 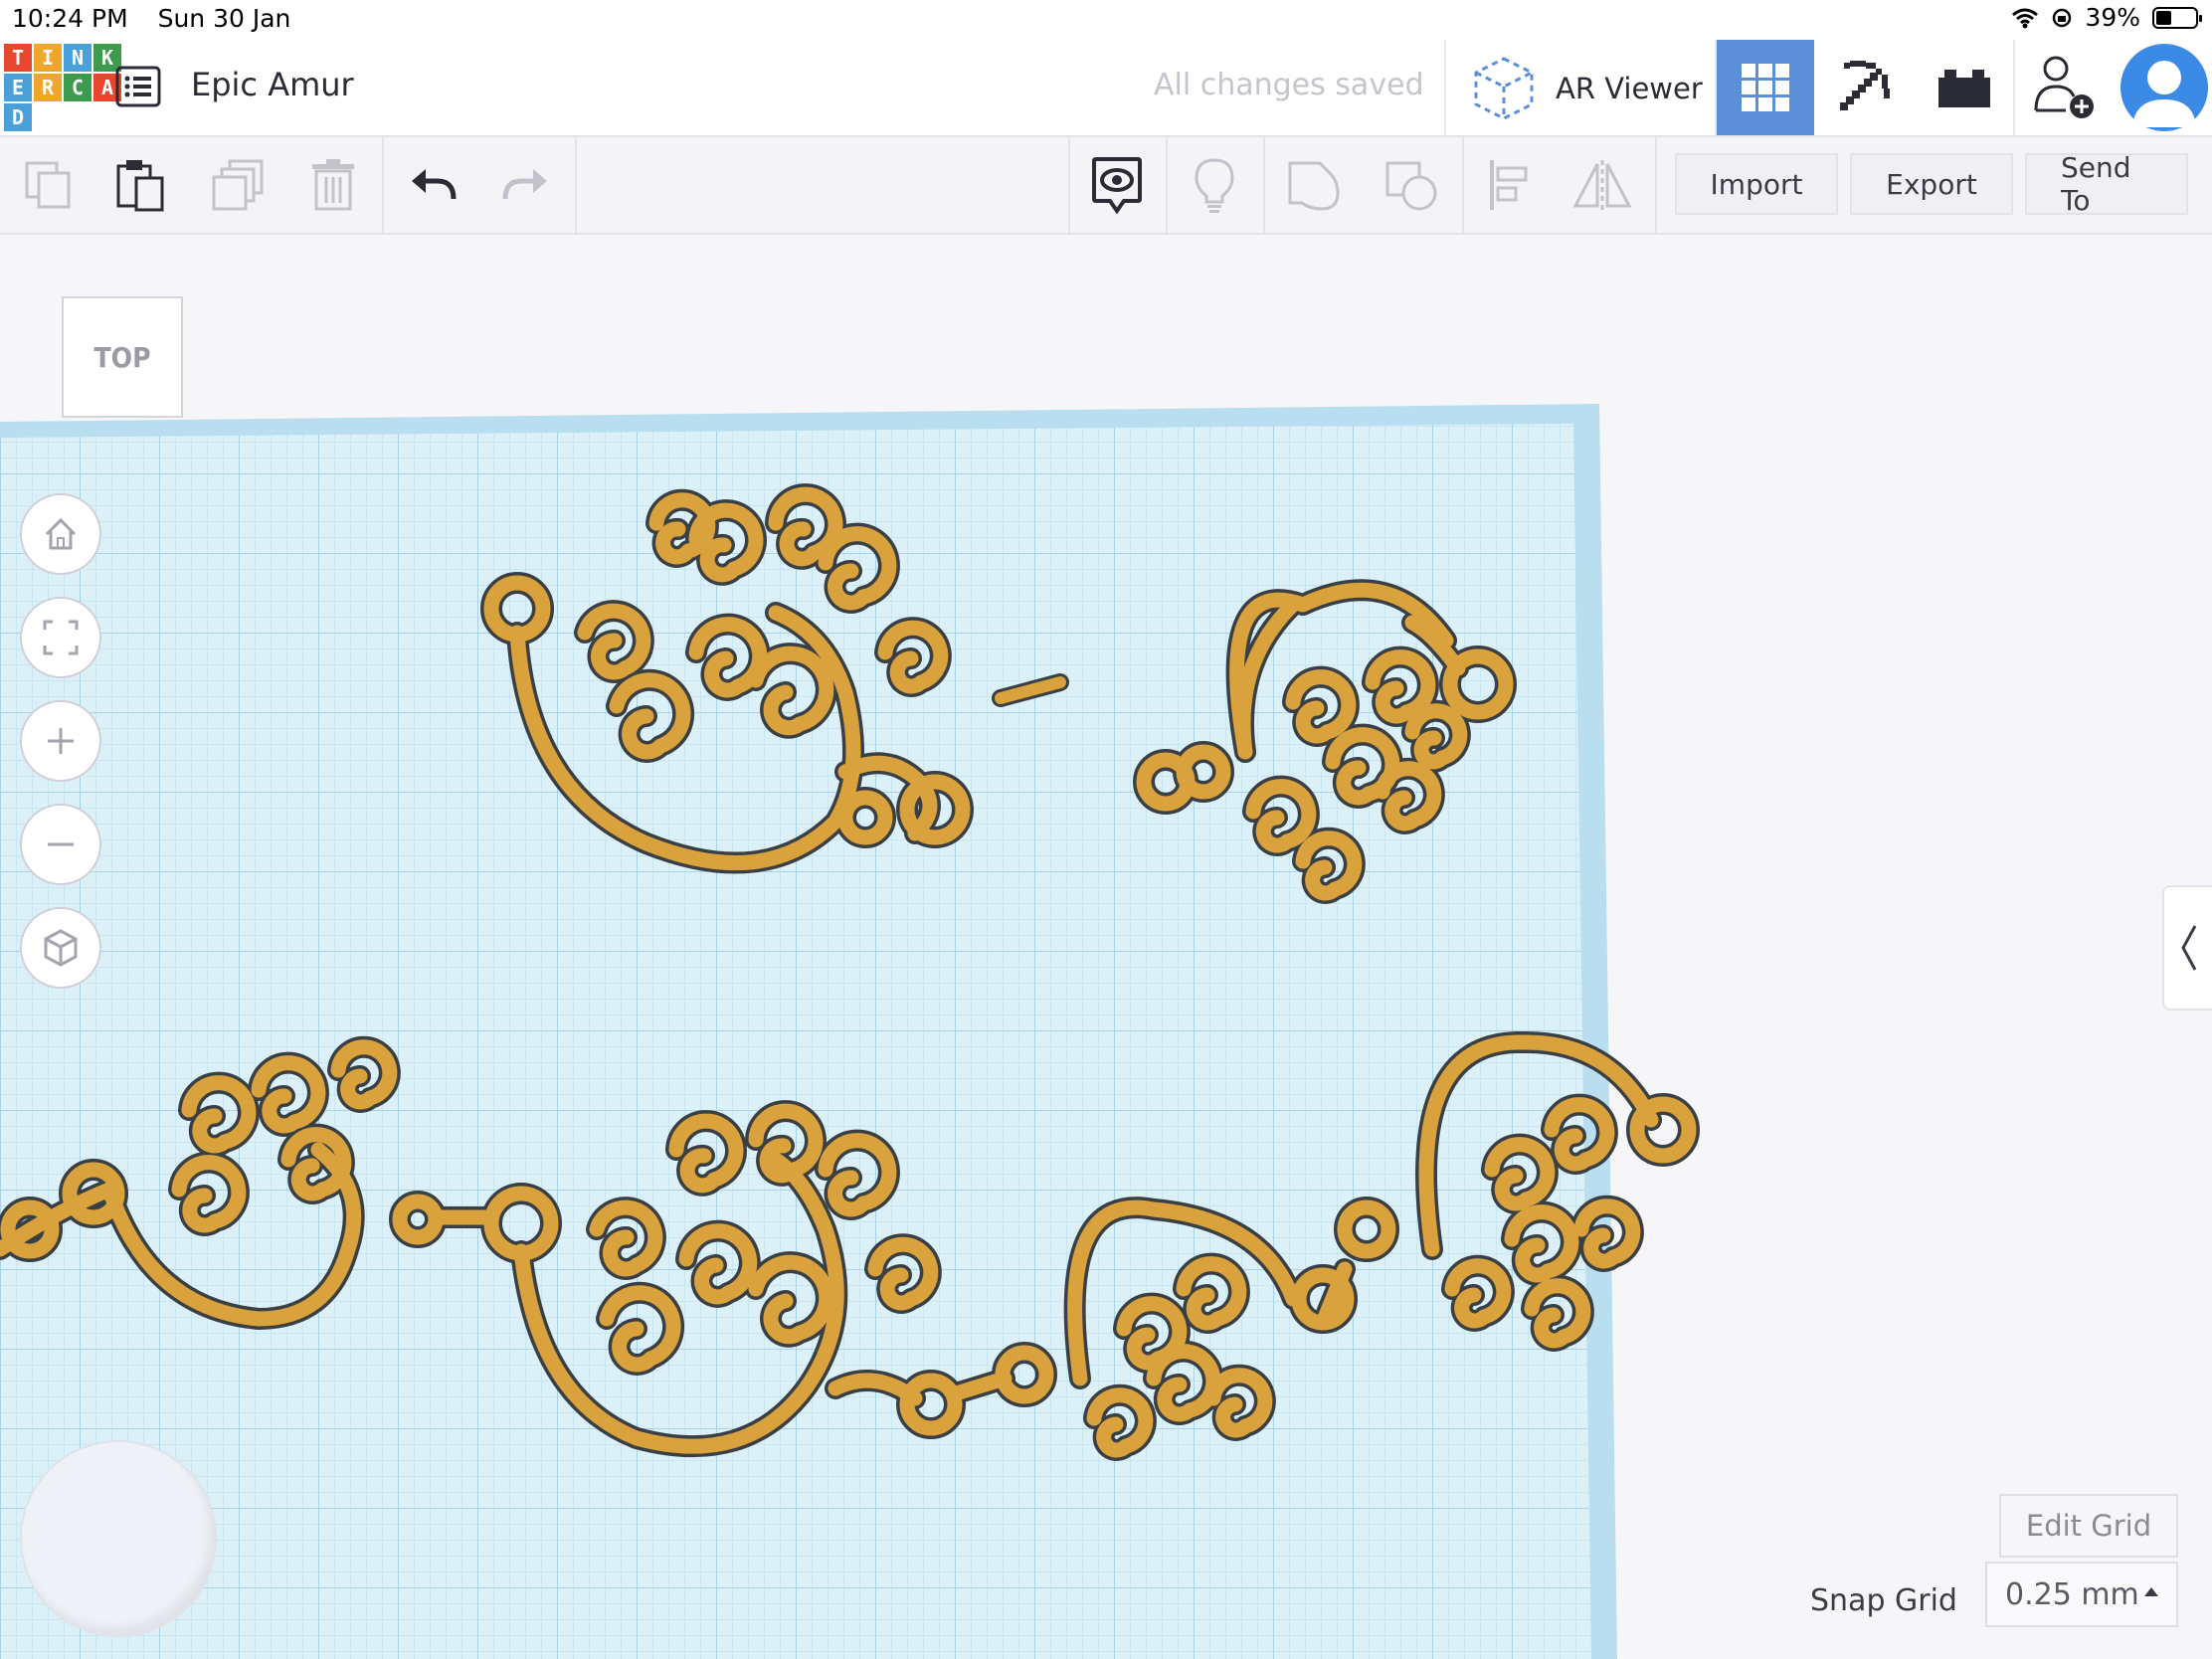 I want to click on perspective-icon, so click(x=61, y=948).